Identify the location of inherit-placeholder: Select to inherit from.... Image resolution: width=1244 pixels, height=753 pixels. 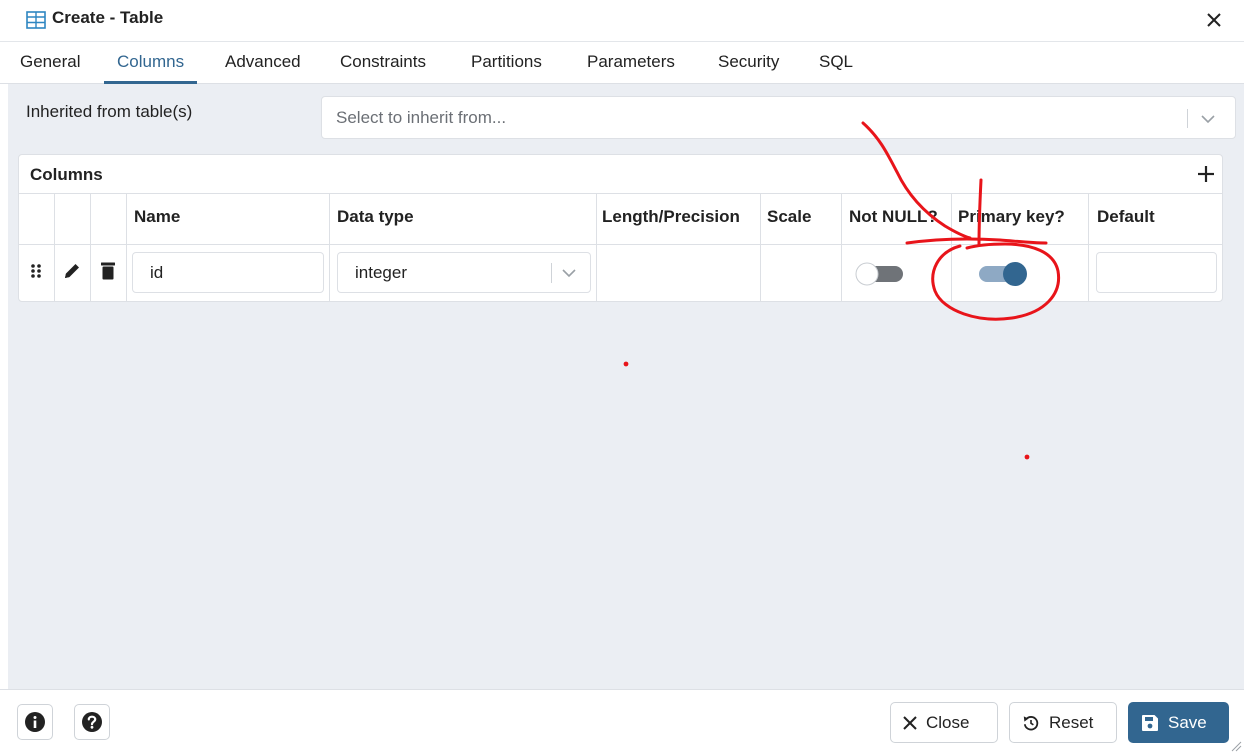
(421, 117).